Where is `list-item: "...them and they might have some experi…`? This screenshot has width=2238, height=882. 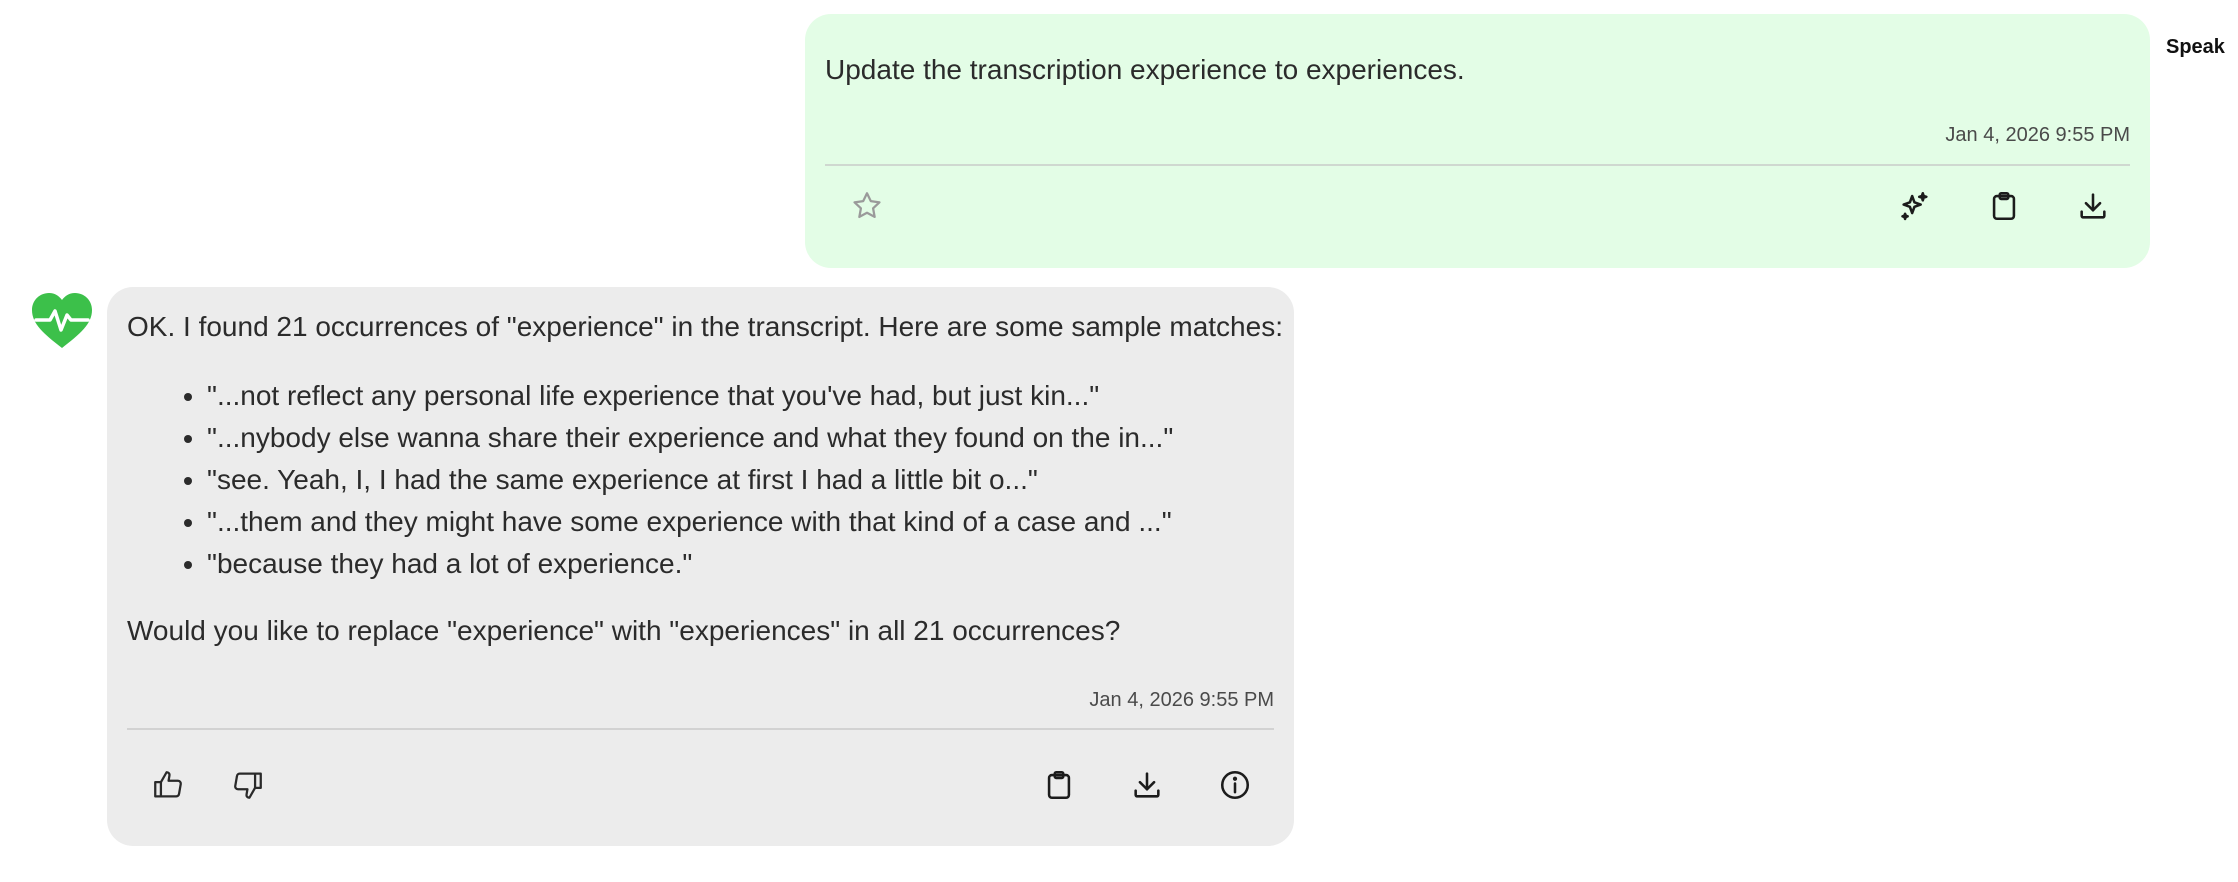
list-item: "...them and they might have some experi… is located at coordinates (690, 522).